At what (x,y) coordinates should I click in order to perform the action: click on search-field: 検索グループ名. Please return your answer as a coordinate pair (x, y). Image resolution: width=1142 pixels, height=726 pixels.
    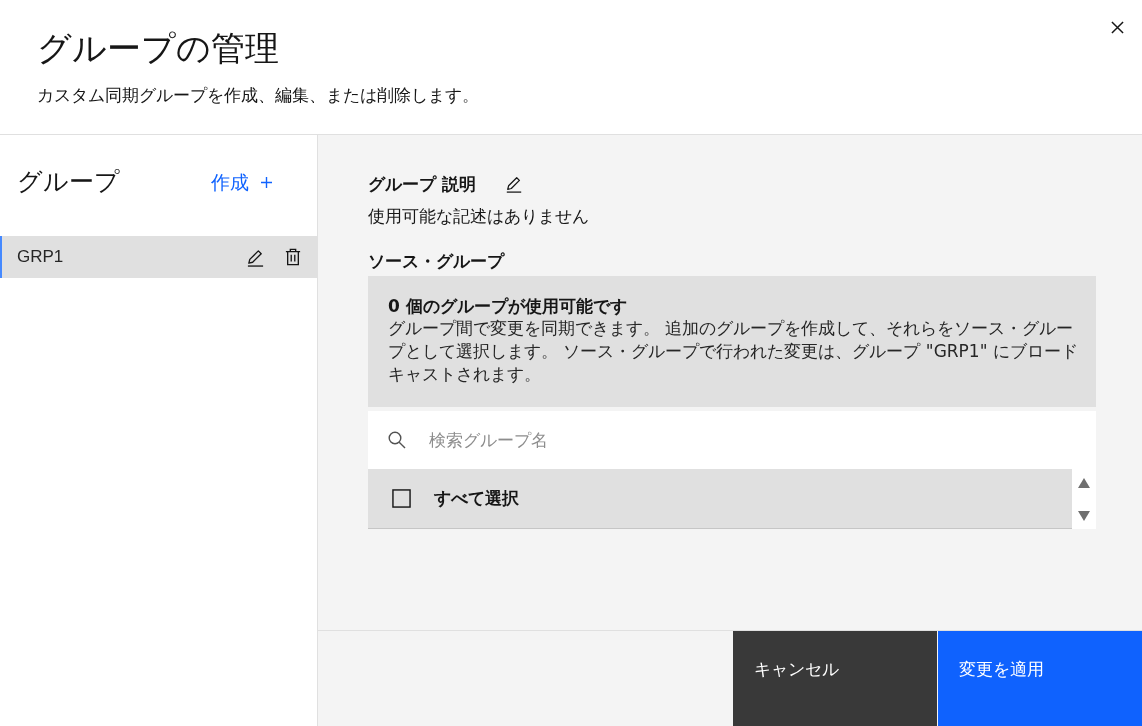
    Looking at the image, I should click on (732, 440).